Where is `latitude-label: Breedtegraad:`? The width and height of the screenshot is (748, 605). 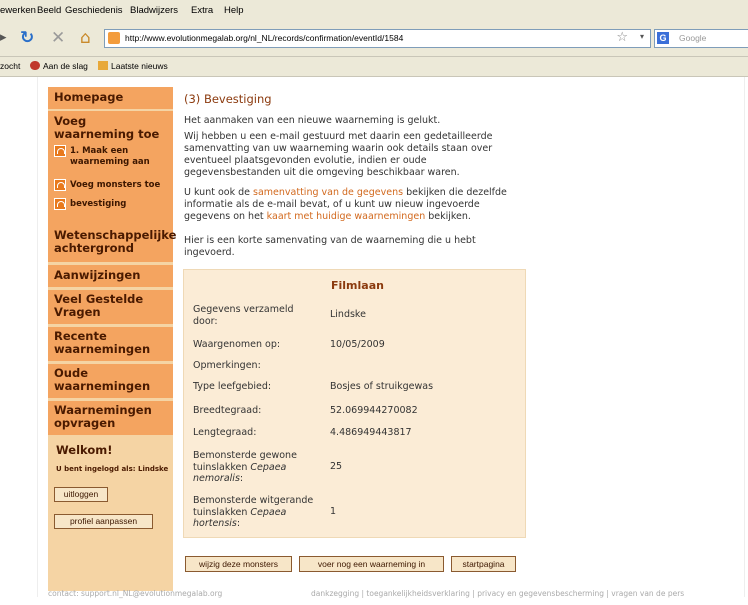
latitude-label: Breedtegraad: is located at coordinates (227, 410).